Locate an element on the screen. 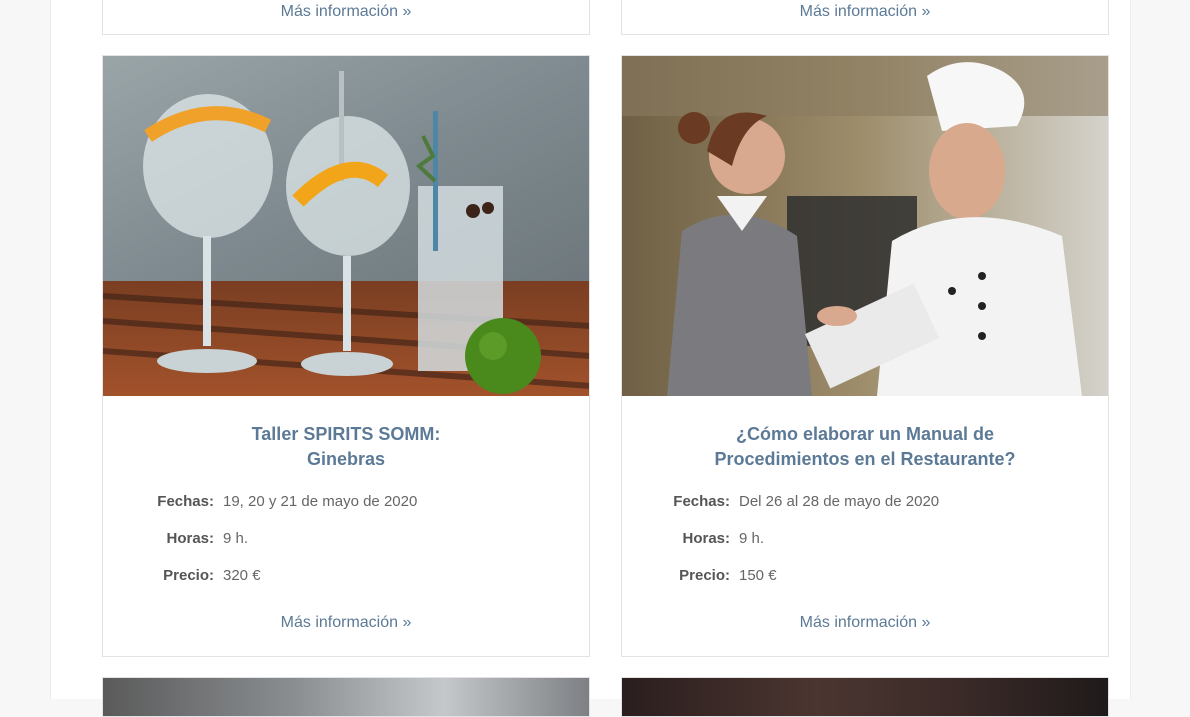  dates-row: Fechas: Del 26 al 28 de mayo de 2020 is located at coordinates (865, 503).